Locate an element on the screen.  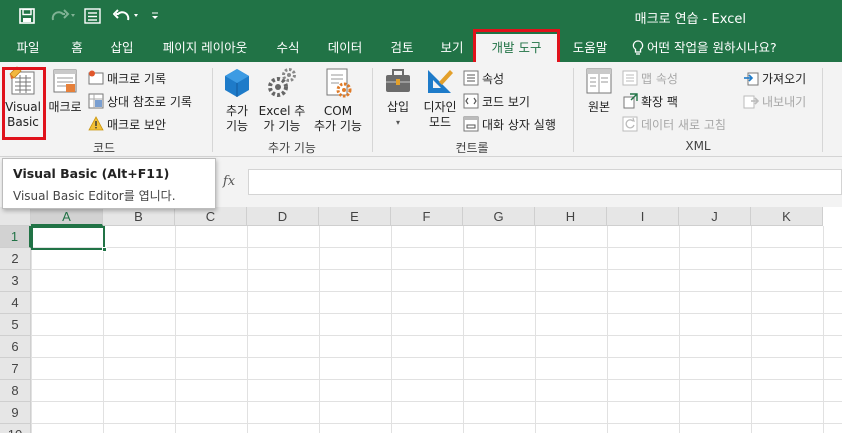
addins-icon is located at coordinates (237, 83).